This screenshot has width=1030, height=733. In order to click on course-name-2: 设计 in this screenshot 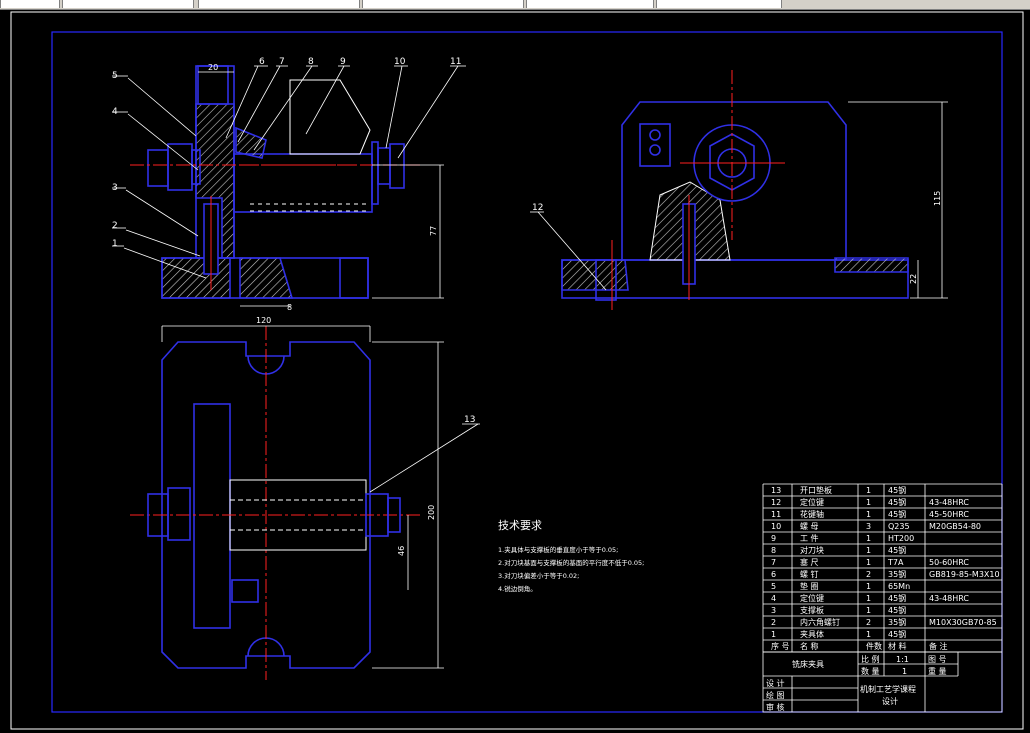, I will do `click(890, 701)`.